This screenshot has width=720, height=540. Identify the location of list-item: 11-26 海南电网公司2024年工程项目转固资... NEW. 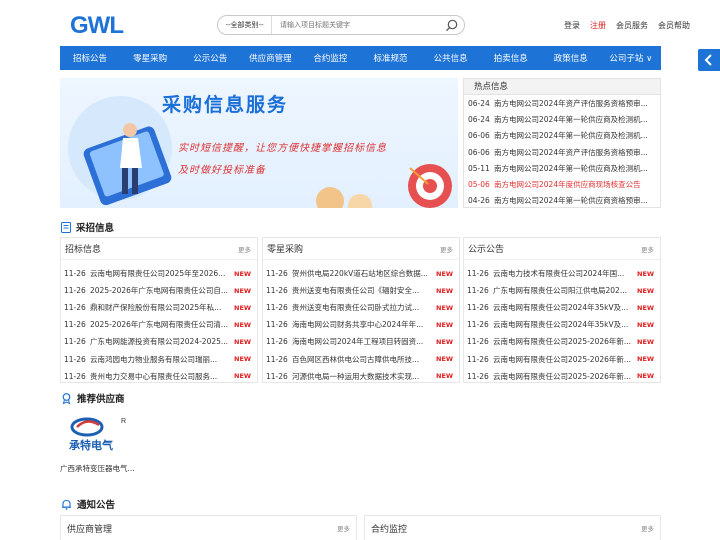
(361, 341).